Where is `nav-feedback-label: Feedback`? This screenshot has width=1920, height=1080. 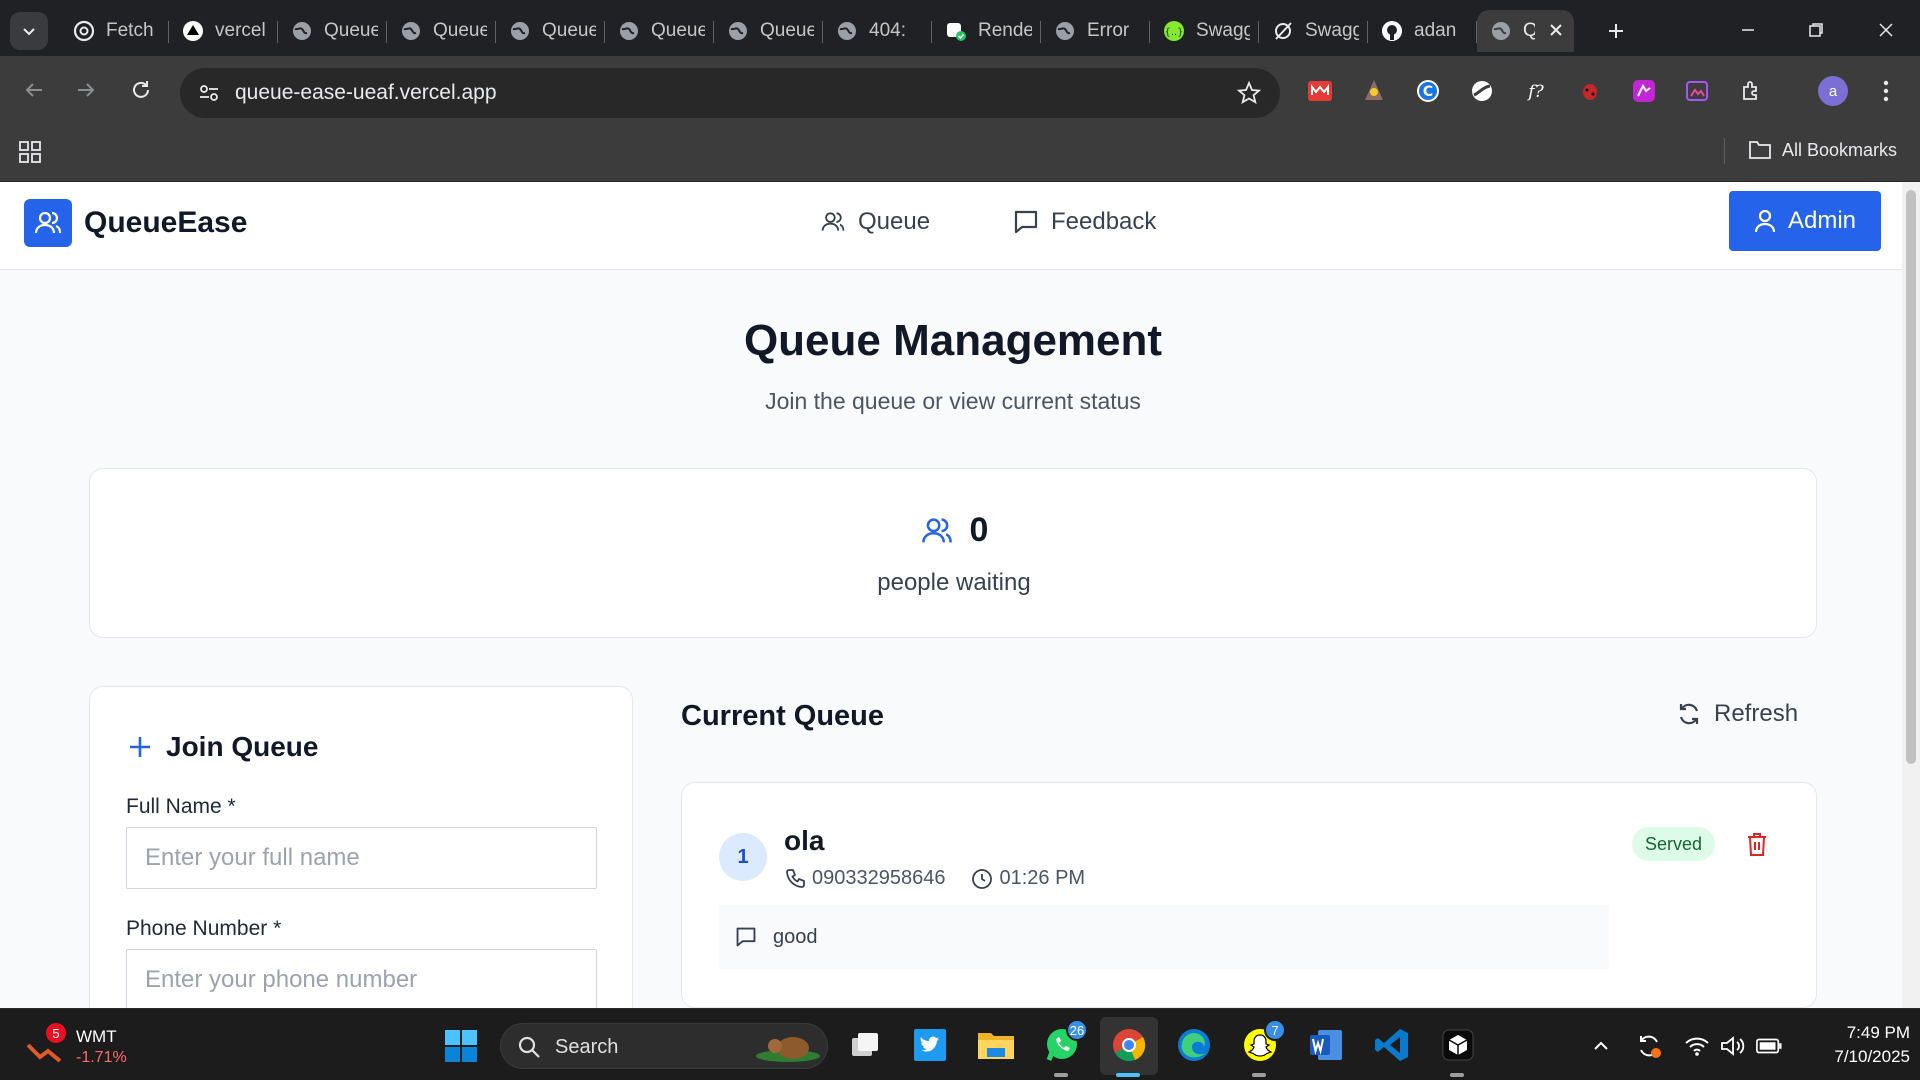
nav-feedback-label: Feedback is located at coordinates (1104, 221).